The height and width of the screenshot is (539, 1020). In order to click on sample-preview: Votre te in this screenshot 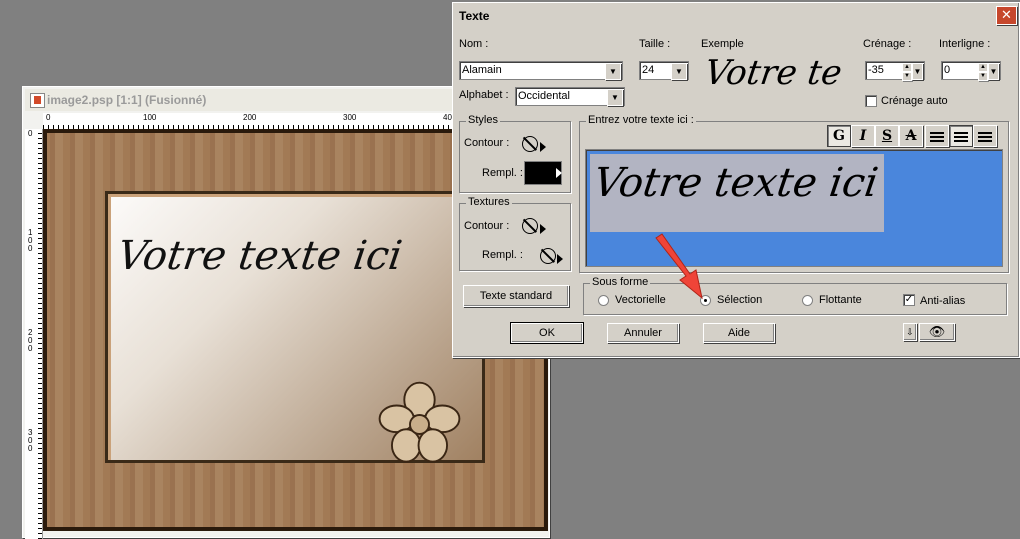, I will do `click(777, 75)`.